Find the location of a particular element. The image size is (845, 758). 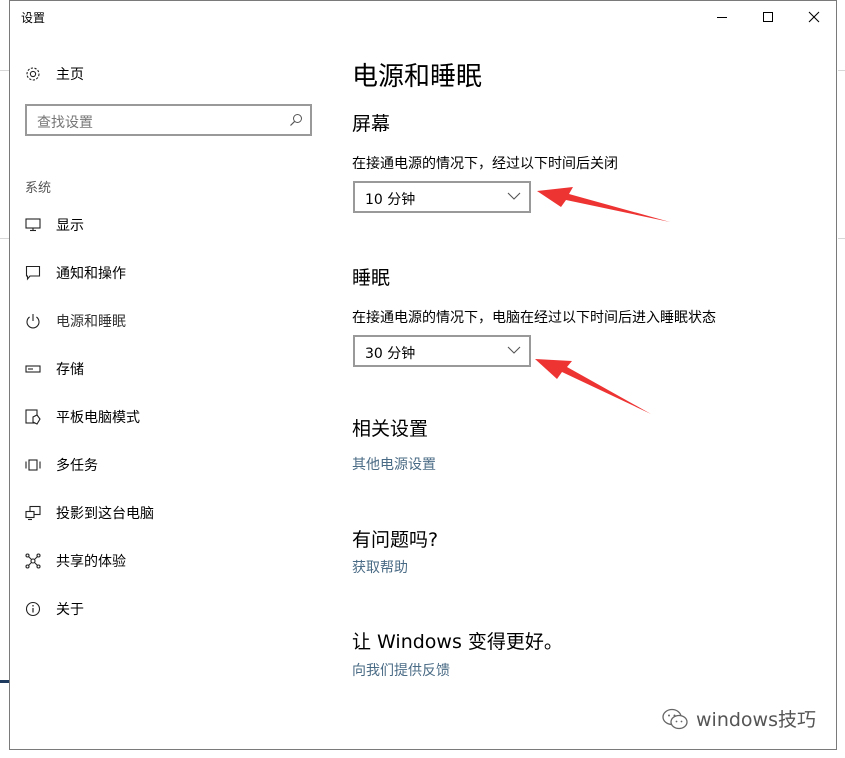

annotation-arrow-screen is located at coordinates (603, 204).